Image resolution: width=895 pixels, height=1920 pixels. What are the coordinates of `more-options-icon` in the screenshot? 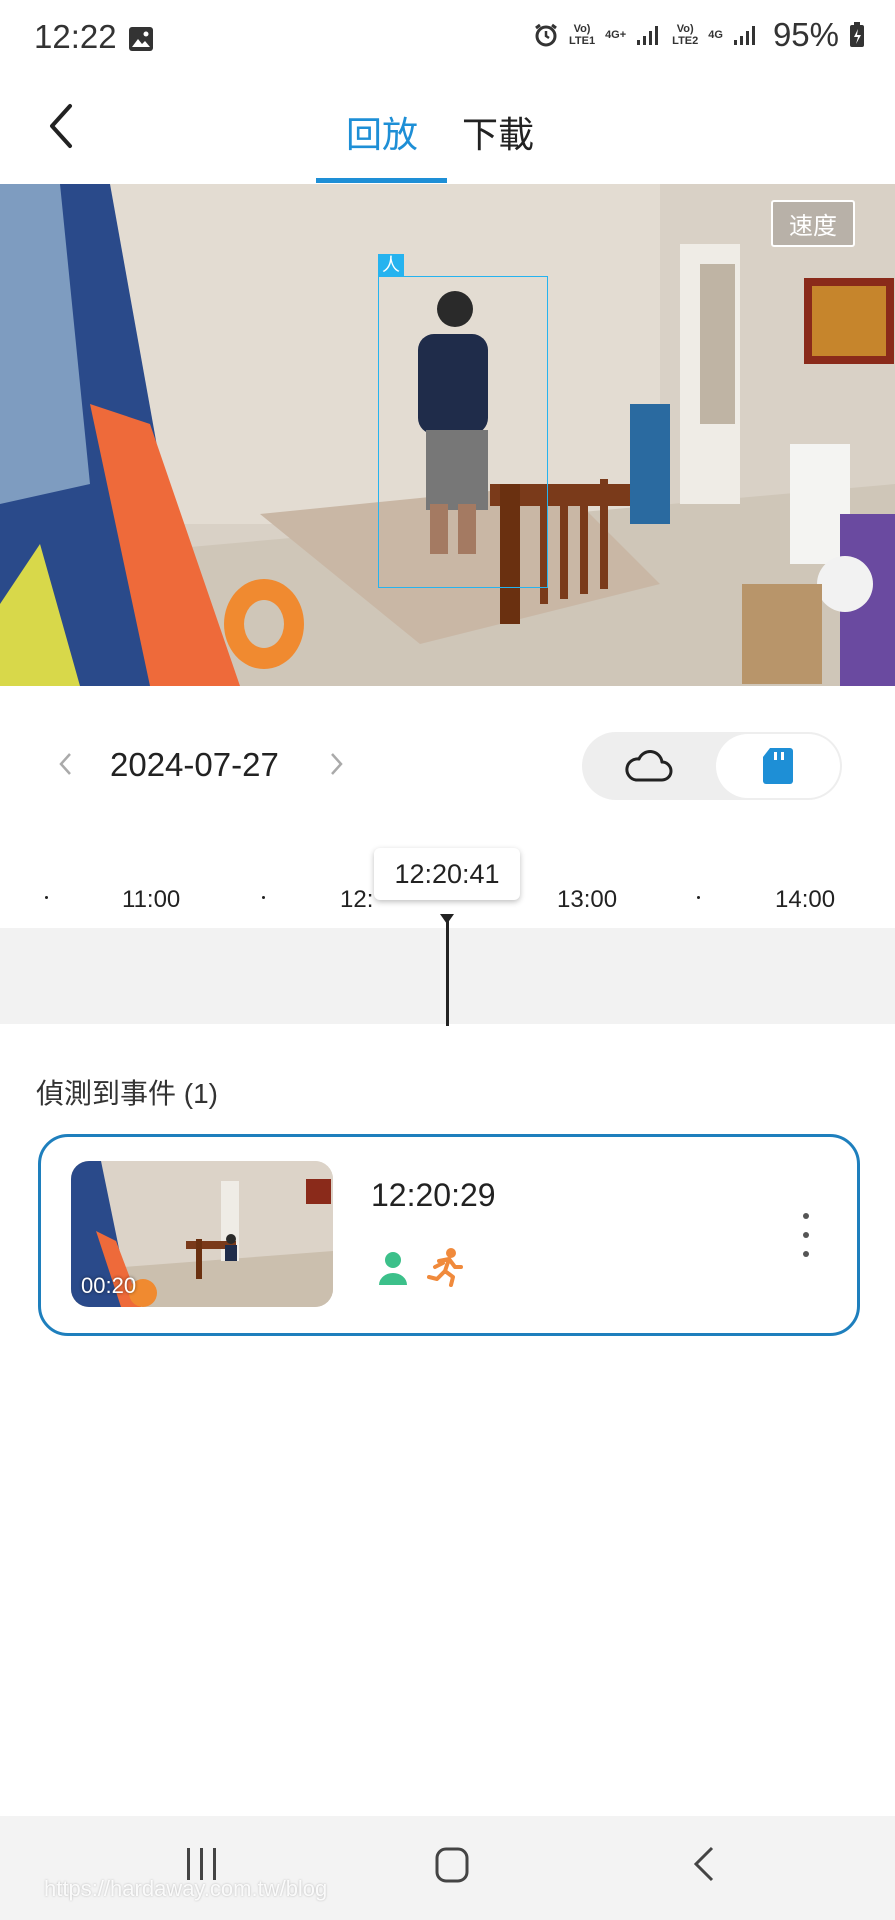 It's located at (806, 1235).